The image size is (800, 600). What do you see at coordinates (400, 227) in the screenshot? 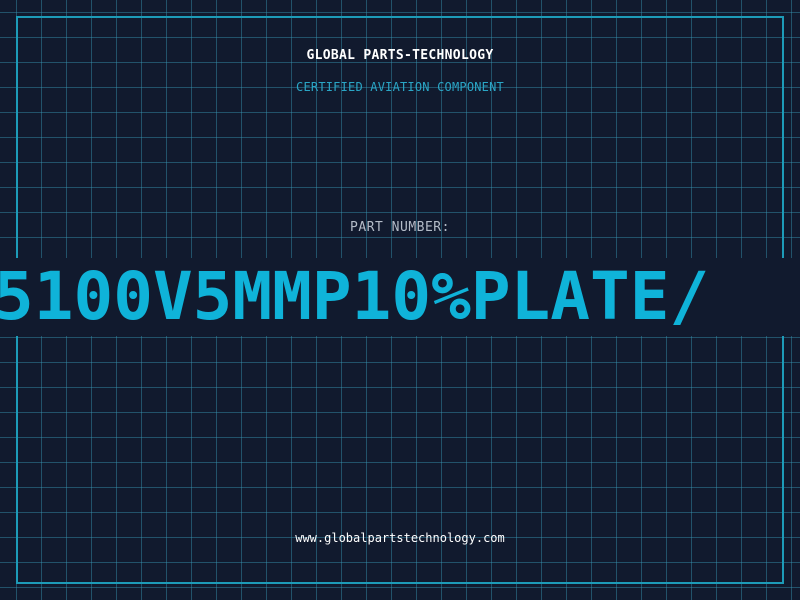
I see `part-number-label: PART NUMBER:` at bounding box center [400, 227].